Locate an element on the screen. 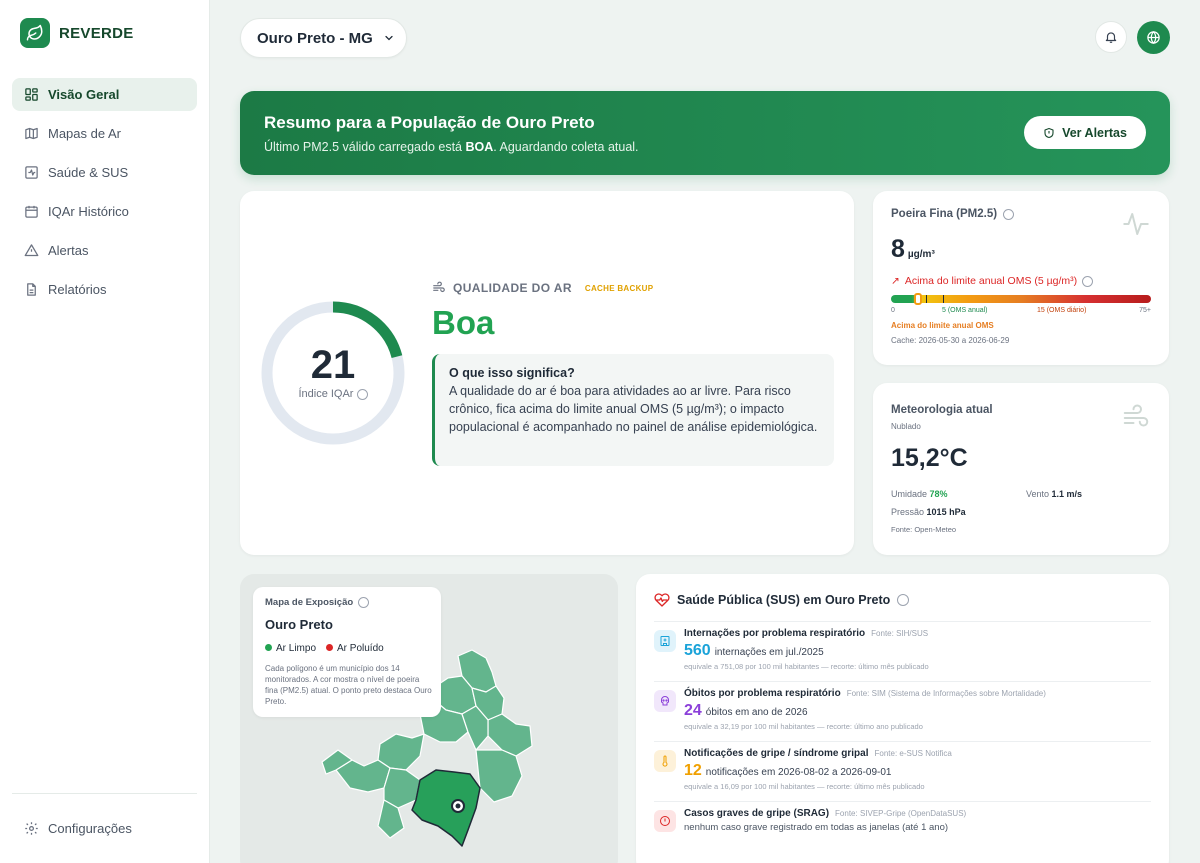 The height and width of the screenshot is (863, 1200). sidebar-item-visao-geral: Visão Geral is located at coordinates (104, 94).